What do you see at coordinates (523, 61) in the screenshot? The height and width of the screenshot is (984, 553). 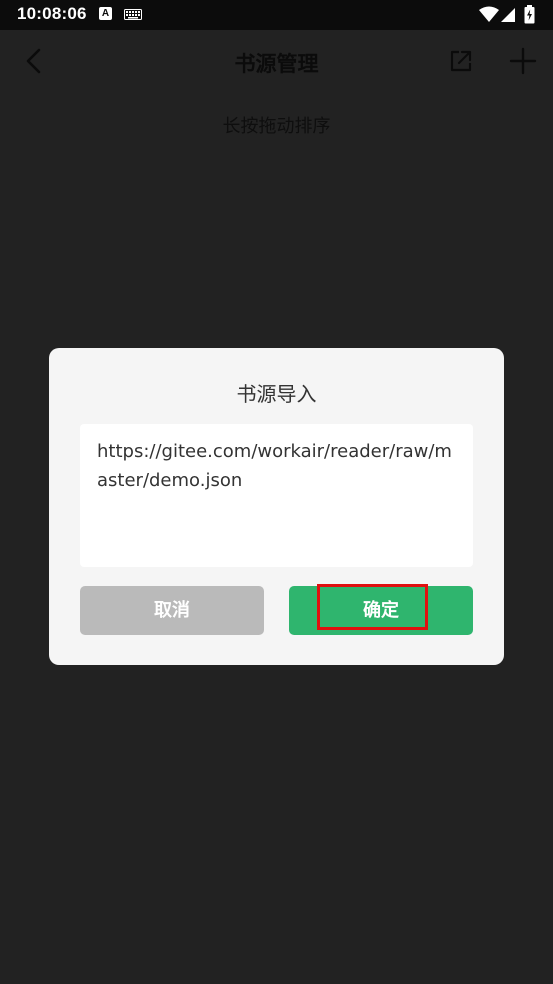 I see `add-icon` at bounding box center [523, 61].